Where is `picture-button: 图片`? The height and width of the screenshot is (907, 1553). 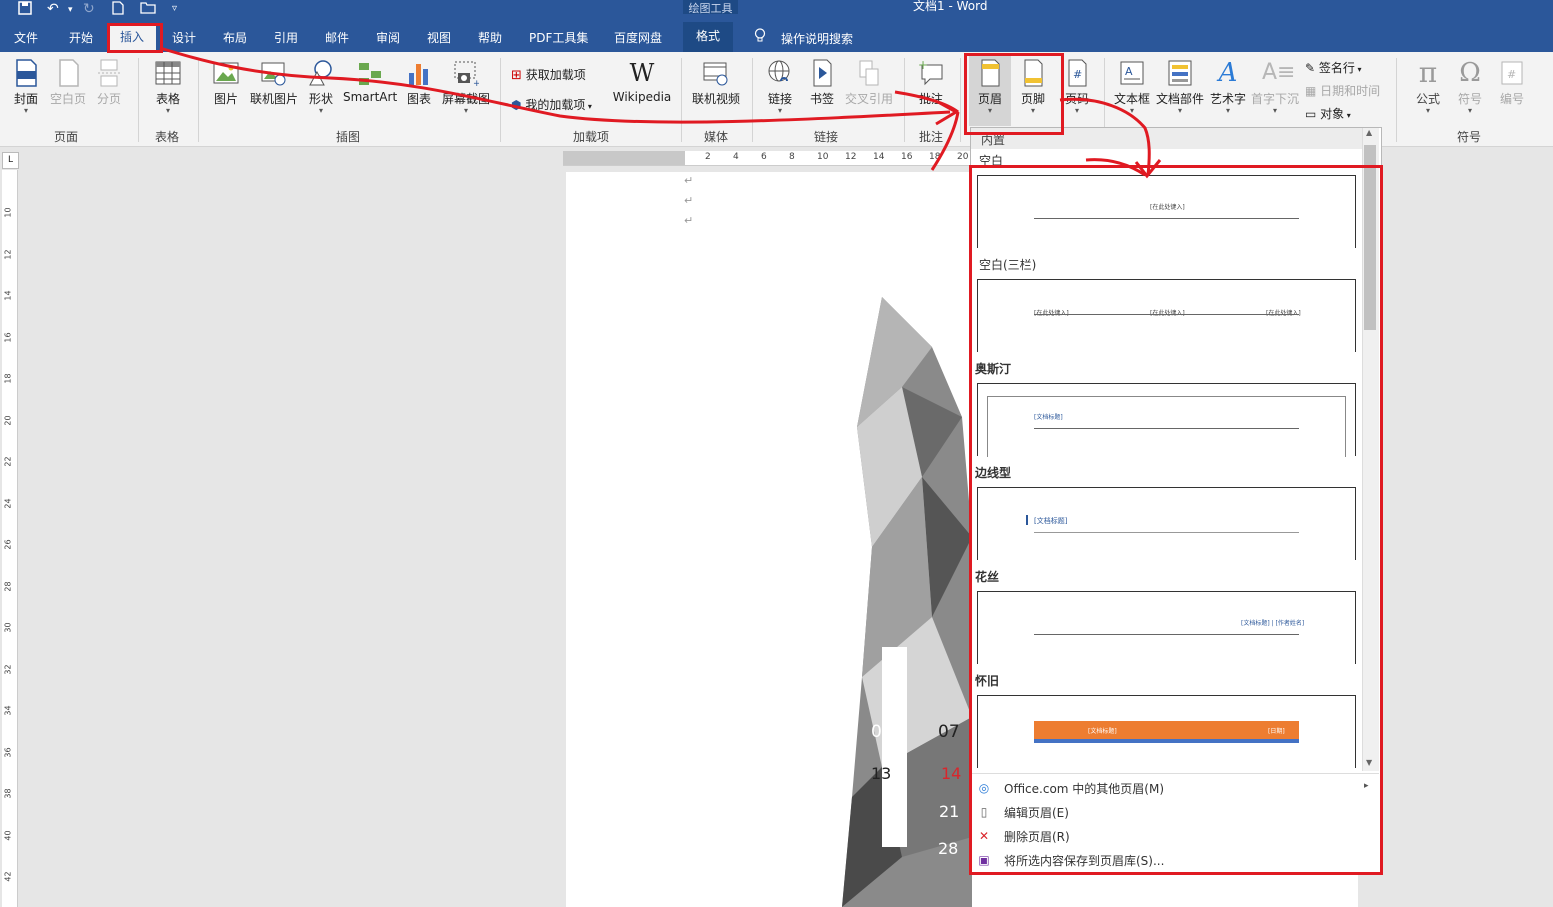
picture-button: 图片 is located at coordinates (226, 83).